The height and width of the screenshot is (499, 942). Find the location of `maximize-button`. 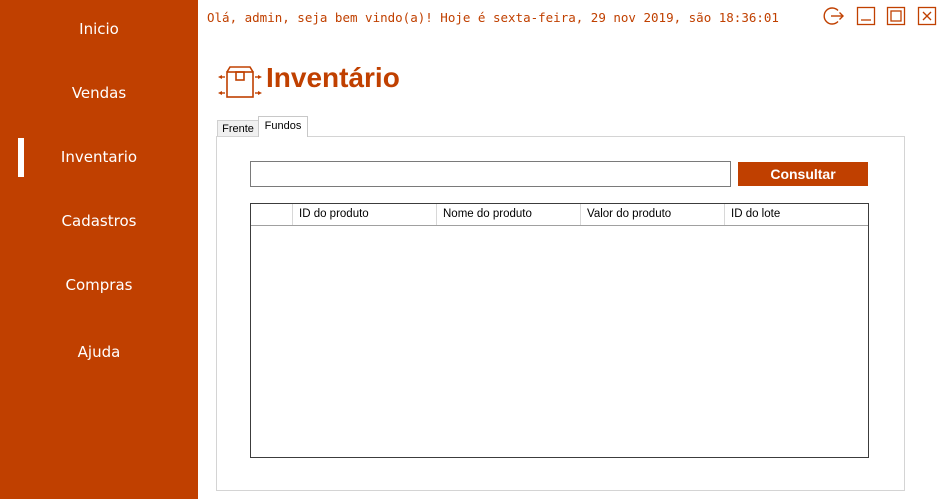

maximize-button is located at coordinates (896, 16).